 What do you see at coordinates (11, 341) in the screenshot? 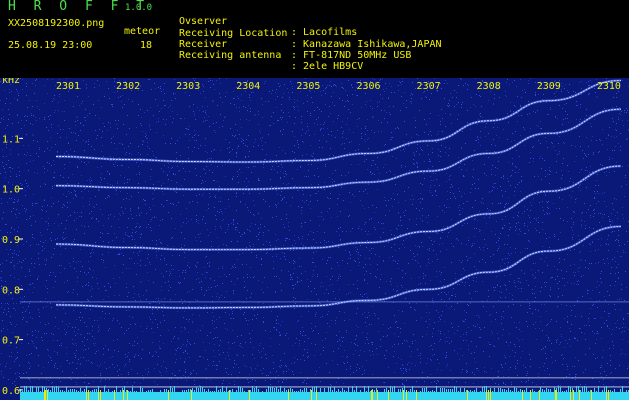
I see `y-tick-label: 0.7` at bounding box center [11, 341].